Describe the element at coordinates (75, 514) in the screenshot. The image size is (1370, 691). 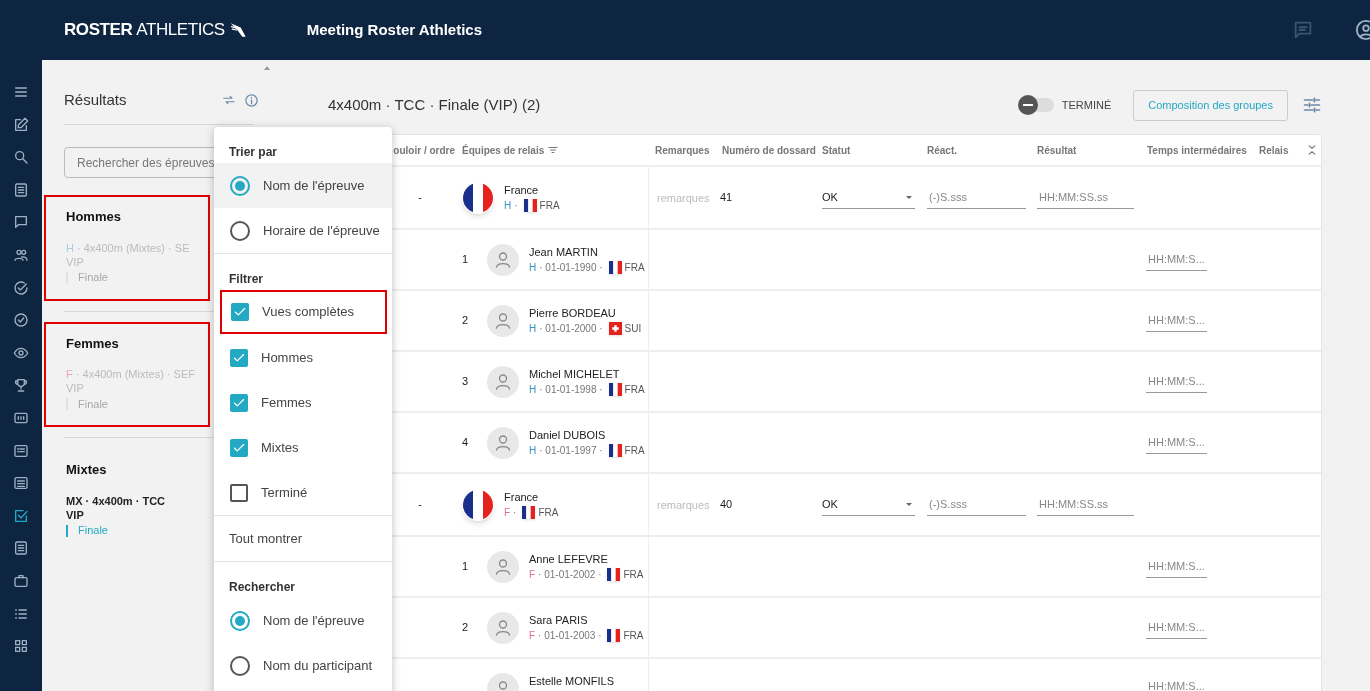
I see `event-subtitle: VIP` at that location.